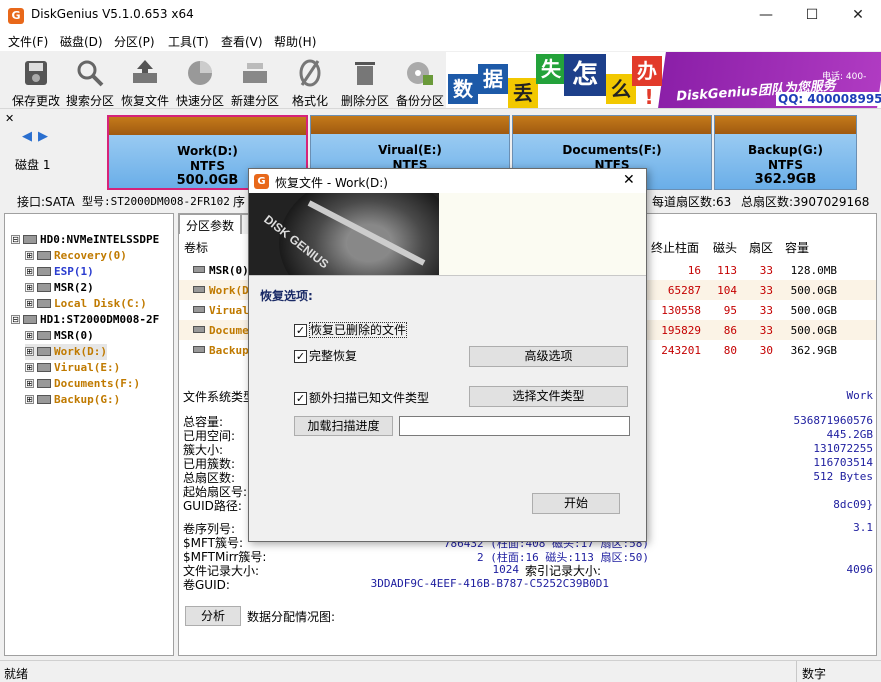 The width and height of the screenshot is (881, 682). What do you see at coordinates (766, 15) in the screenshot?
I see `minimize-button: —` at bounding box center [766, 15].